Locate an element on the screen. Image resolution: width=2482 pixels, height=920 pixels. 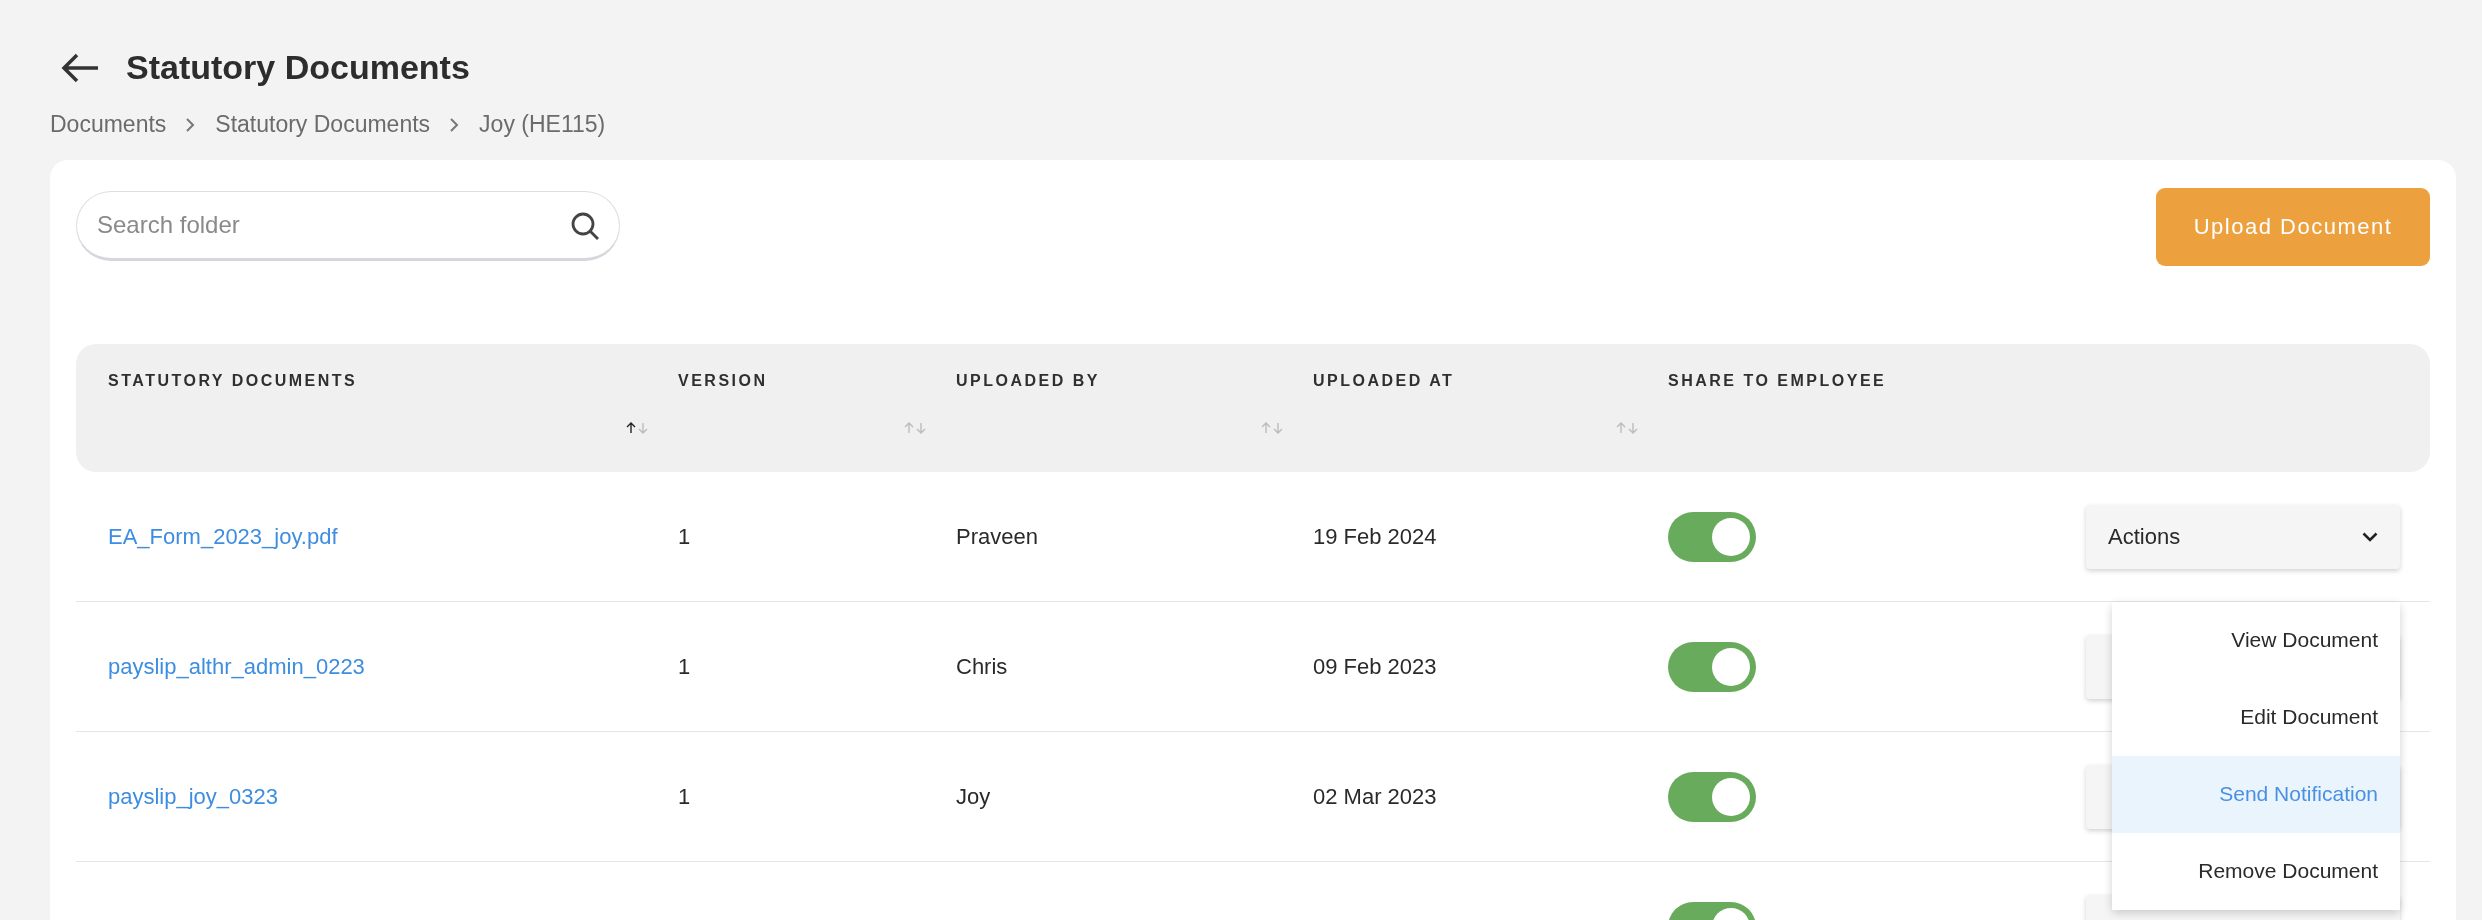
document-link: payslip_althr_admin_0223 is located at coordinates (236, 666).